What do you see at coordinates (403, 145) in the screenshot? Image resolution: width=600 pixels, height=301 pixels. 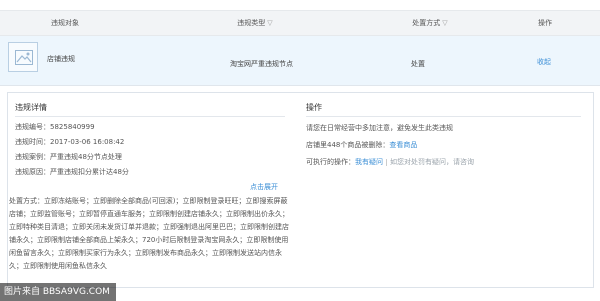 I see `view-goods-link: 查看商品` at bounding box center [403, 145].